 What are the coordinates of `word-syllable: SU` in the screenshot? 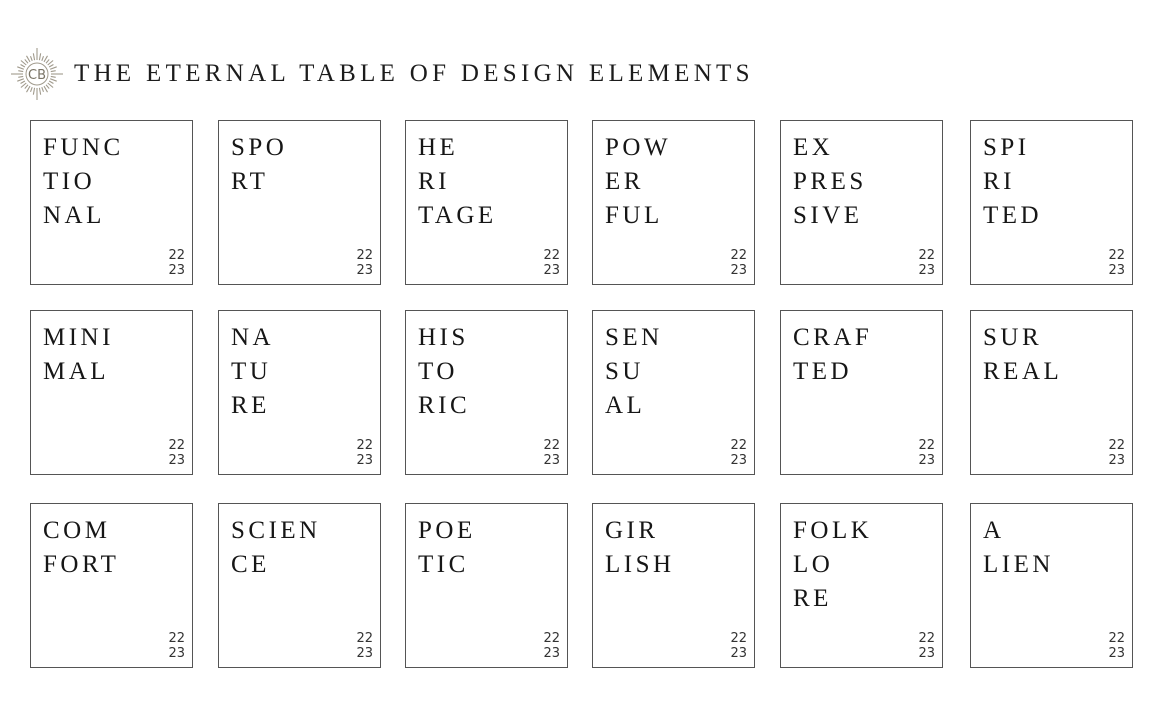 It's located at (624, 371).